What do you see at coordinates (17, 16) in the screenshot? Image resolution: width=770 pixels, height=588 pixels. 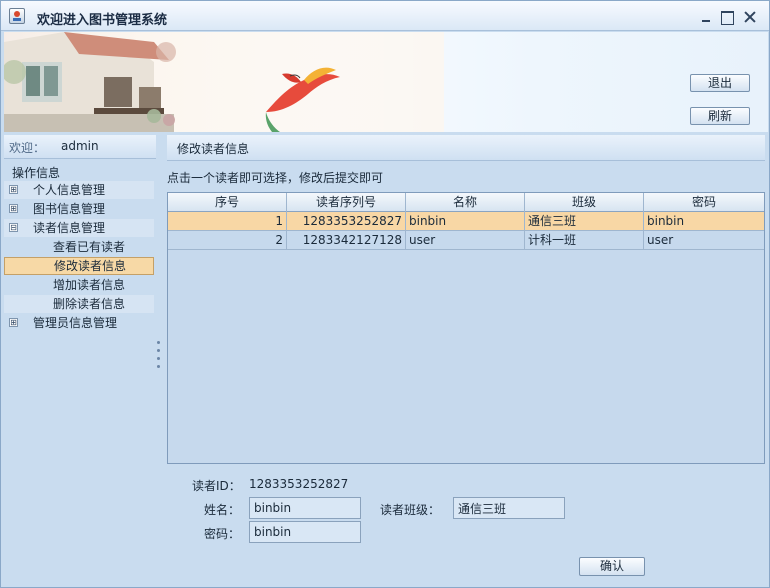 I see `java-app-icon` at bounding box center [17, 16].